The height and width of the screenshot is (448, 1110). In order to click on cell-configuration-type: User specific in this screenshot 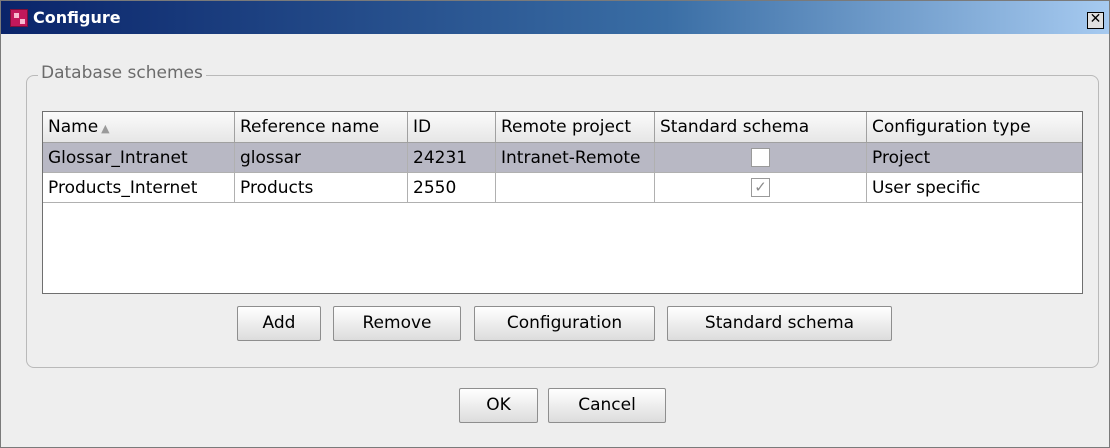, I will do `click(974, 188)`.